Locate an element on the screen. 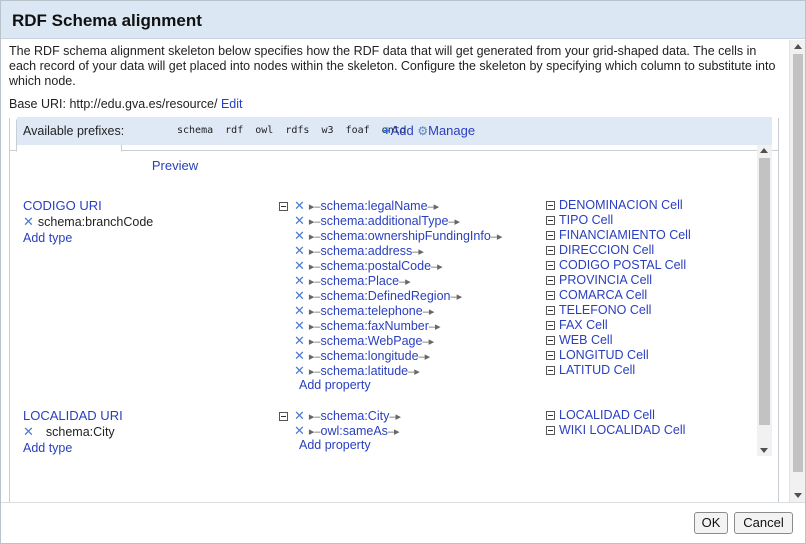 The height and width of the screenshot is (544, 806). subject-type-row: ✕ schema:City is located at coordinates (73, 432).